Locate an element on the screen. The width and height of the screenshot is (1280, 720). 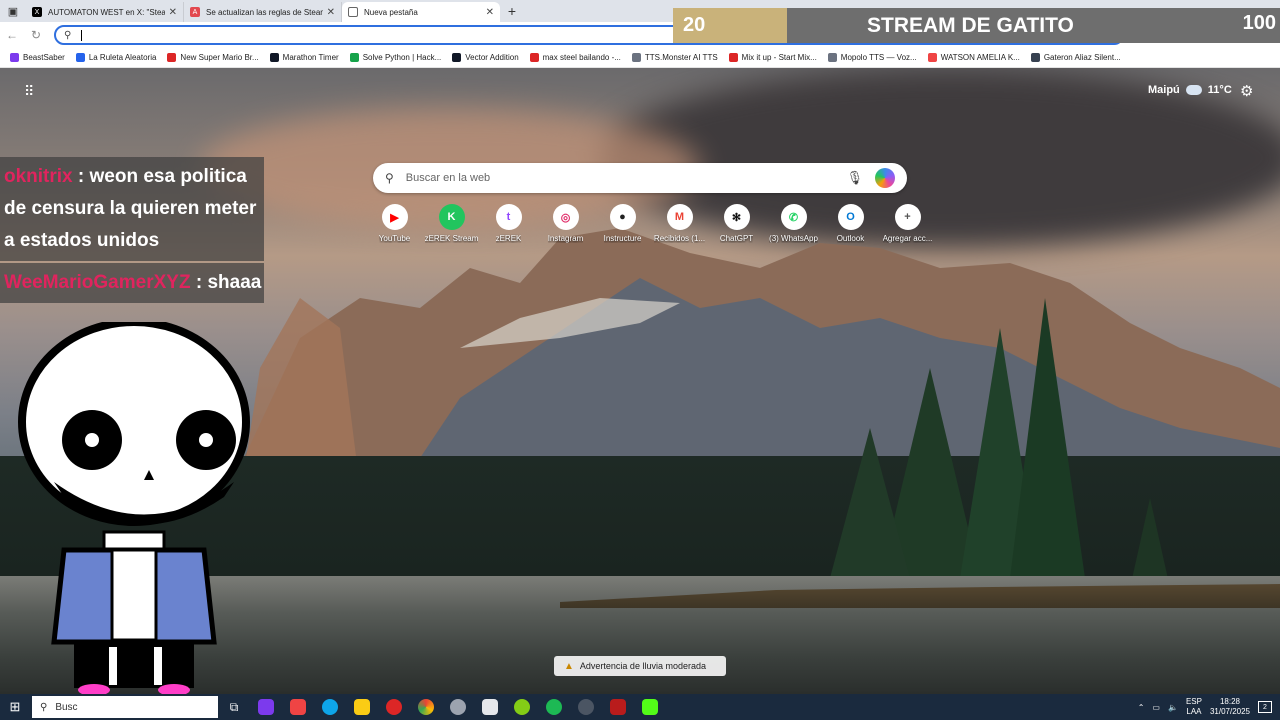
task-view-icon: ⧉ is located at coordinates (234, 707).